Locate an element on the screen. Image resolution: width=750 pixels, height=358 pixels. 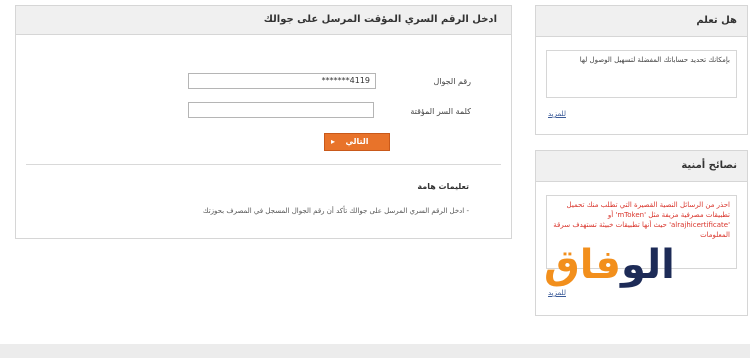
instructions-title: تعليمات هامة is located at coordinates (443, 186).